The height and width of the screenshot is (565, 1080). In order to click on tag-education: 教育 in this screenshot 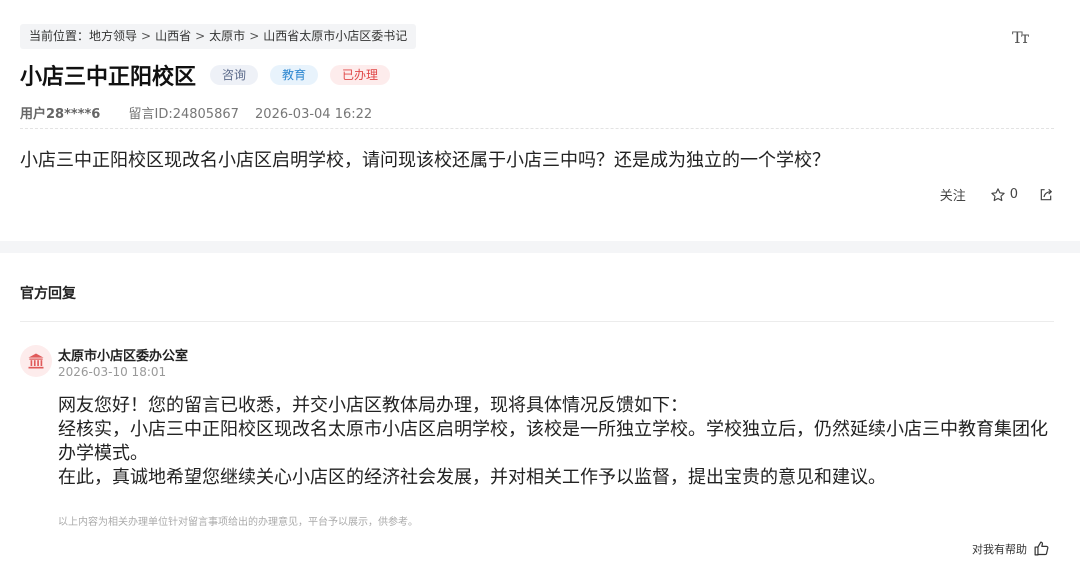, I will do `click(294, 75)`.